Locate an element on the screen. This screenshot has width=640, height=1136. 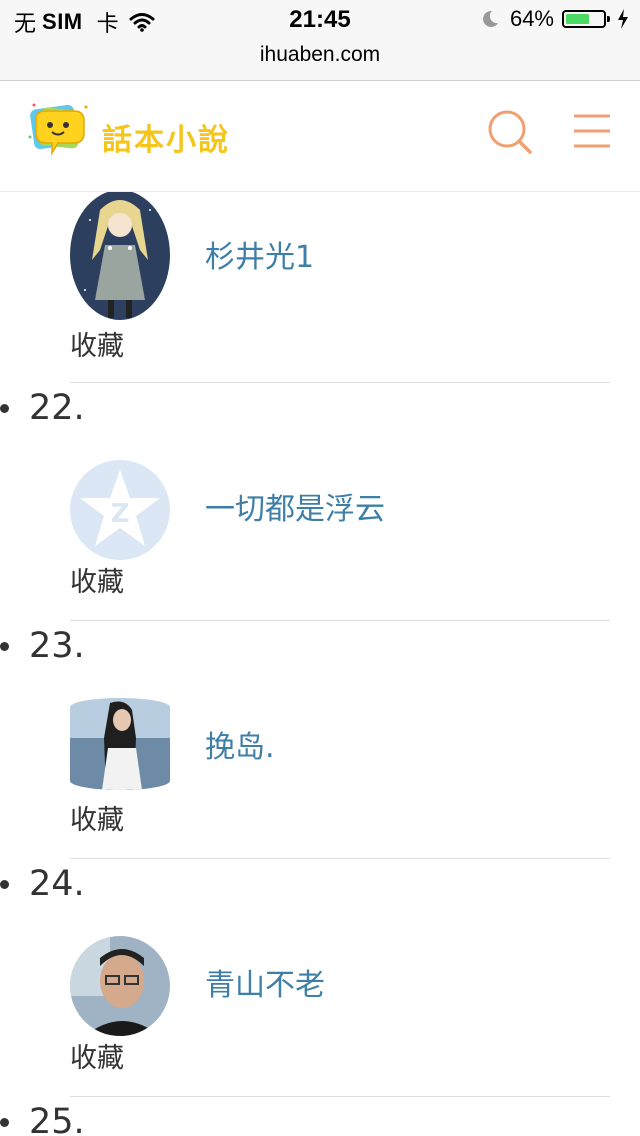
battery-icon is located at coordinates (586, 19).